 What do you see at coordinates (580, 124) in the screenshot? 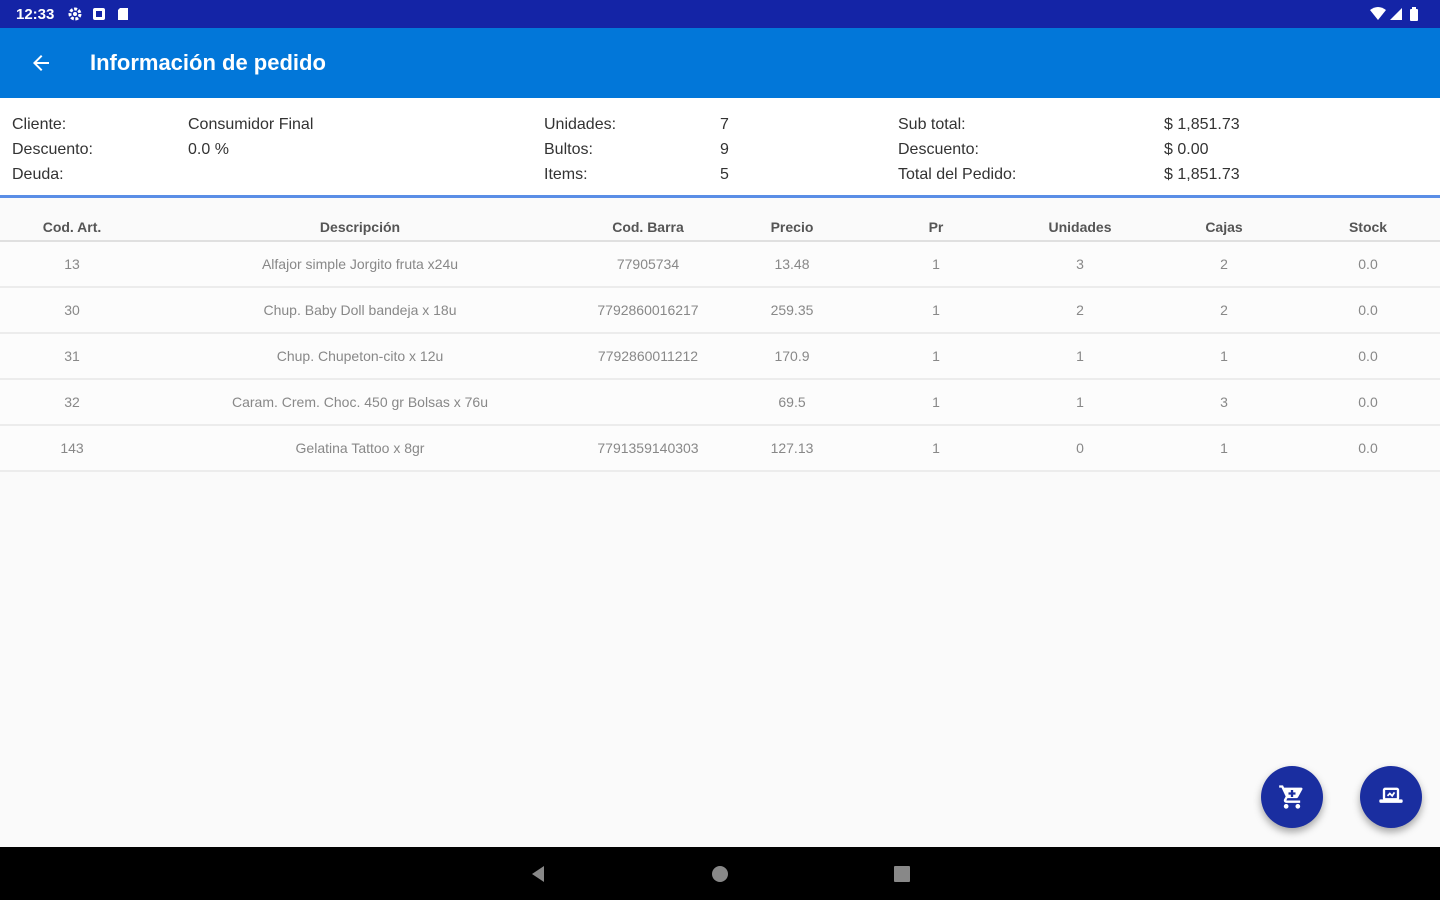
I see `unidades-label: Unidades:` at bounding box center [580, 124].